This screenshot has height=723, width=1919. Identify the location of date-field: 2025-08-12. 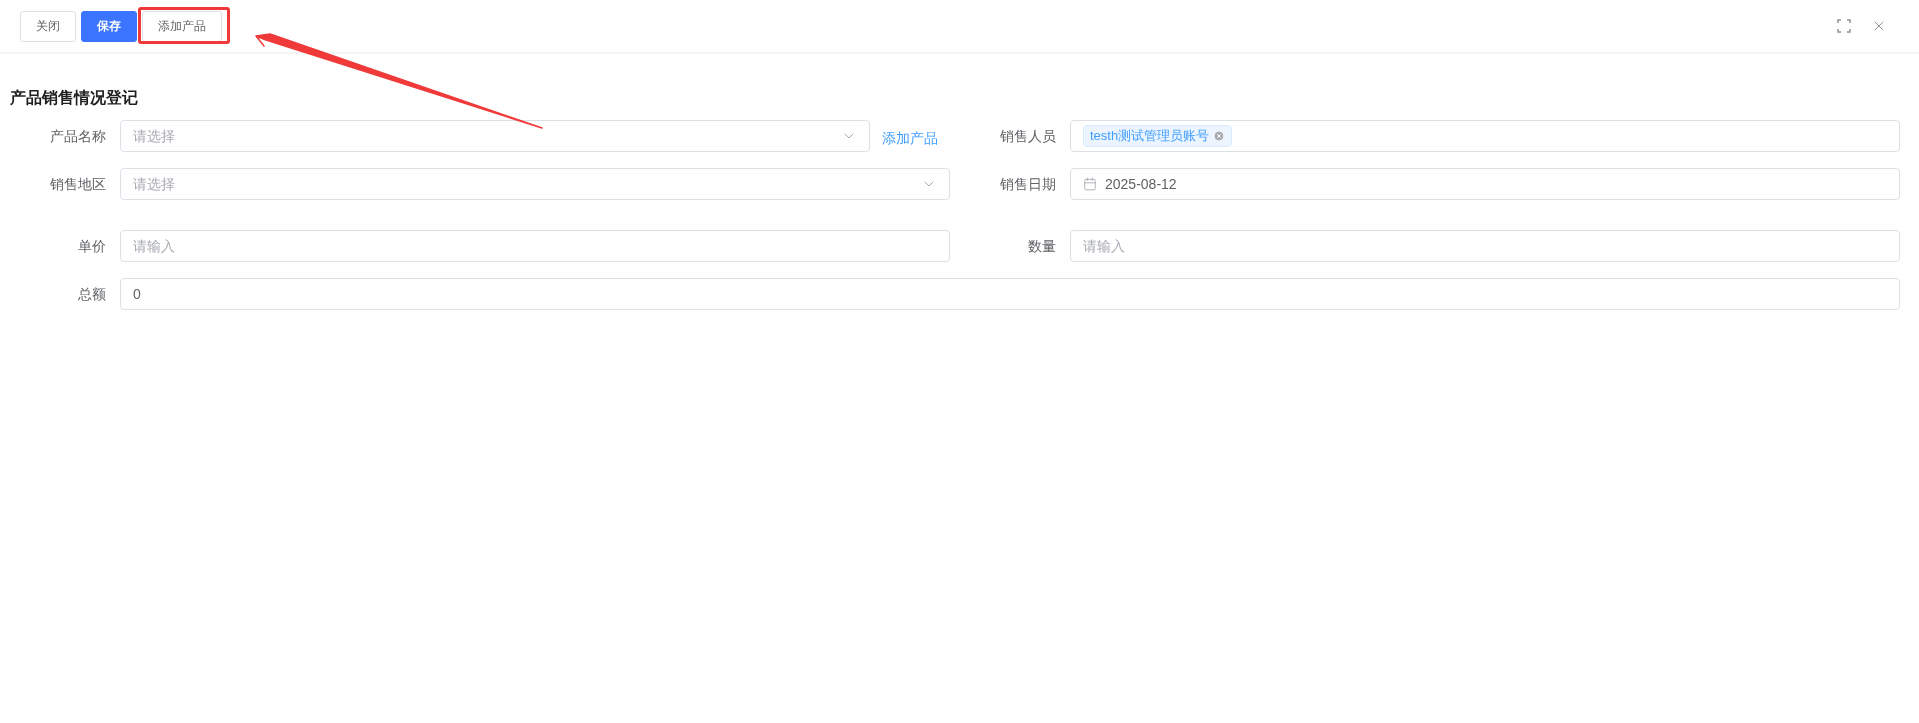
(1485, 184).